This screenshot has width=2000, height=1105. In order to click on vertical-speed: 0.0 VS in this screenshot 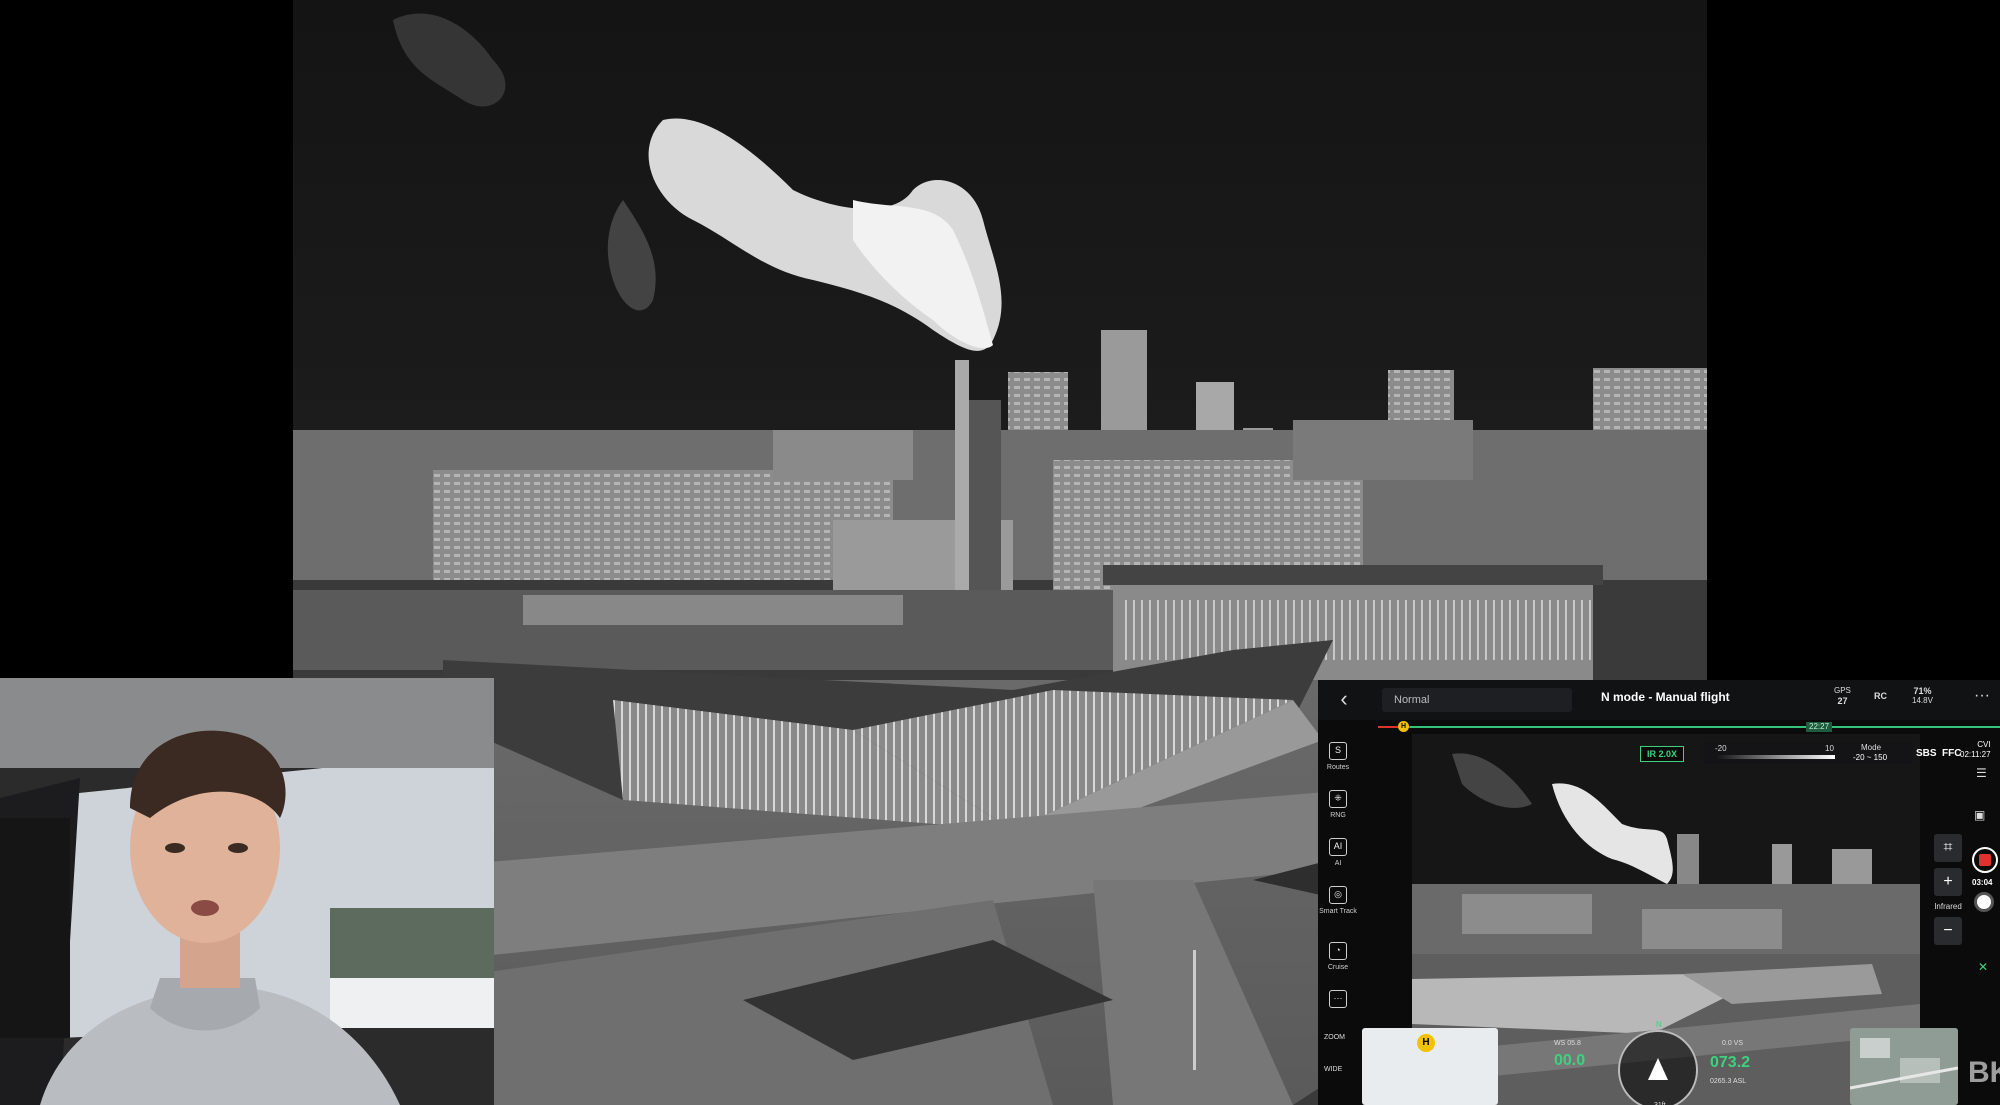, I will do `click(1733, 1043)`.